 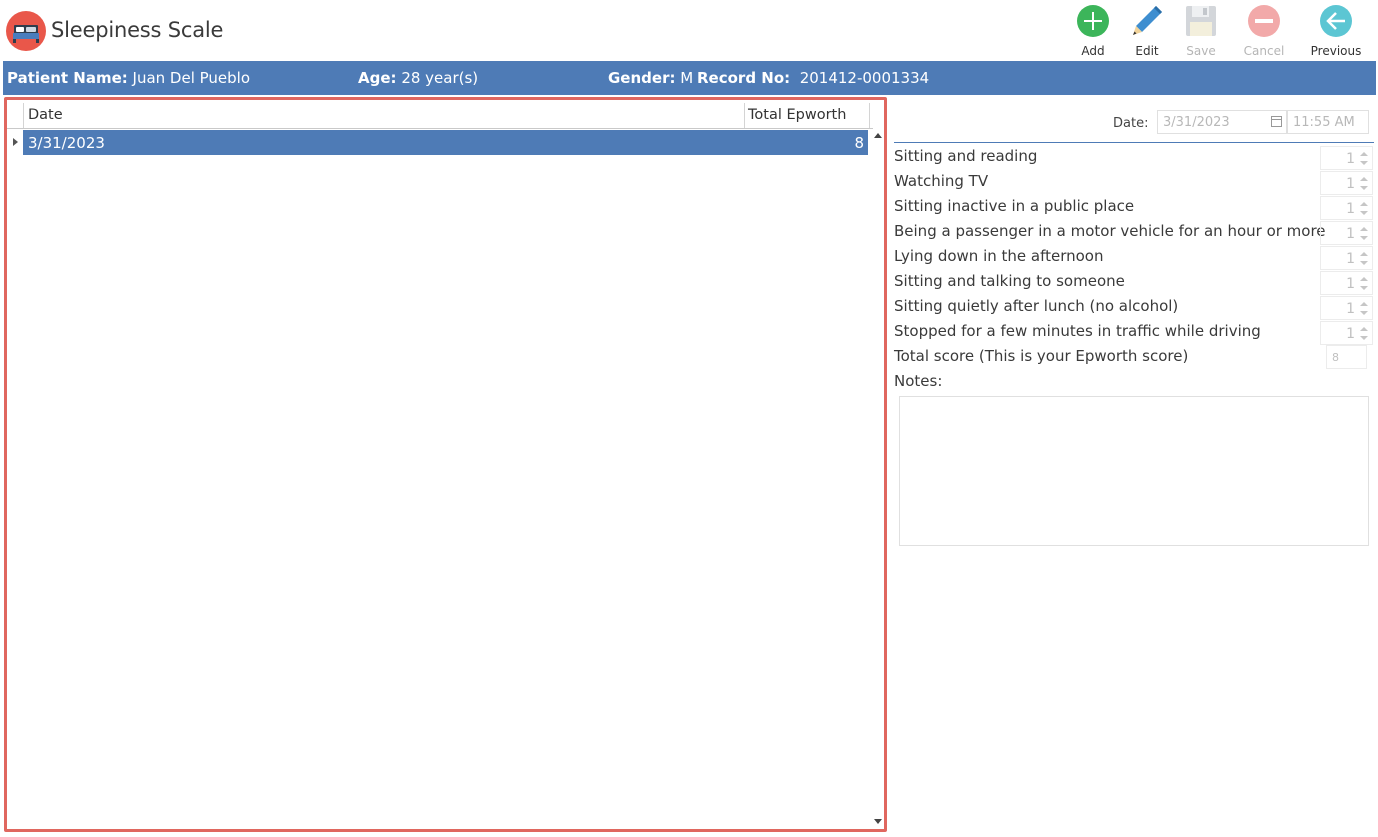 What do you see at coordinates (445, 142) in the screenshot?
I see `table-row: 3/31/2023 8` at bounding box center [445, 142].